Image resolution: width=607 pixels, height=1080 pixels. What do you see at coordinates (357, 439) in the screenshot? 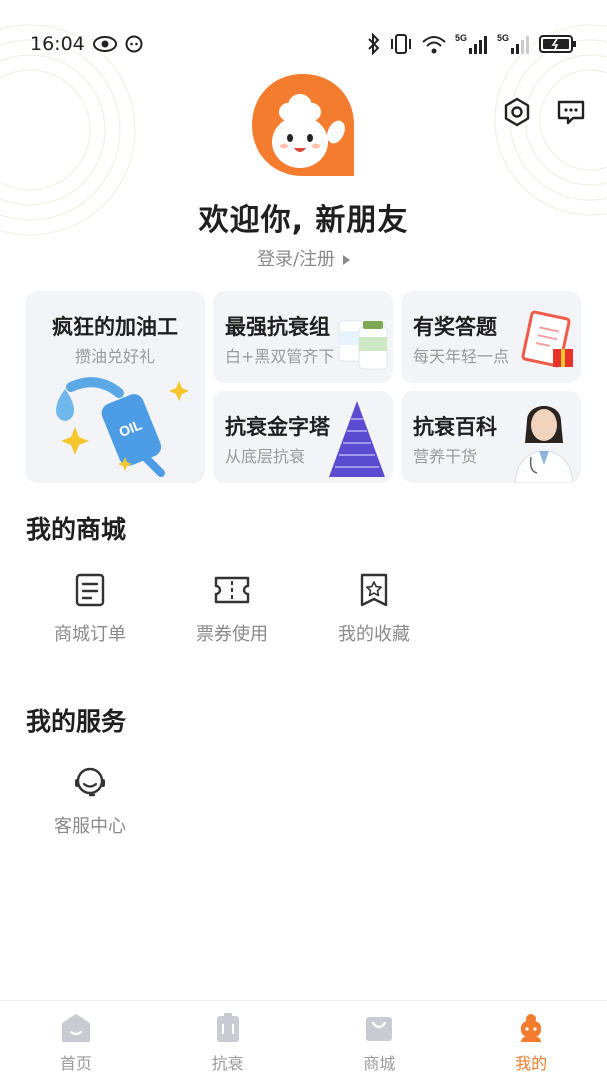
I see `pyramid-icon` at bounding box center [357, 439].